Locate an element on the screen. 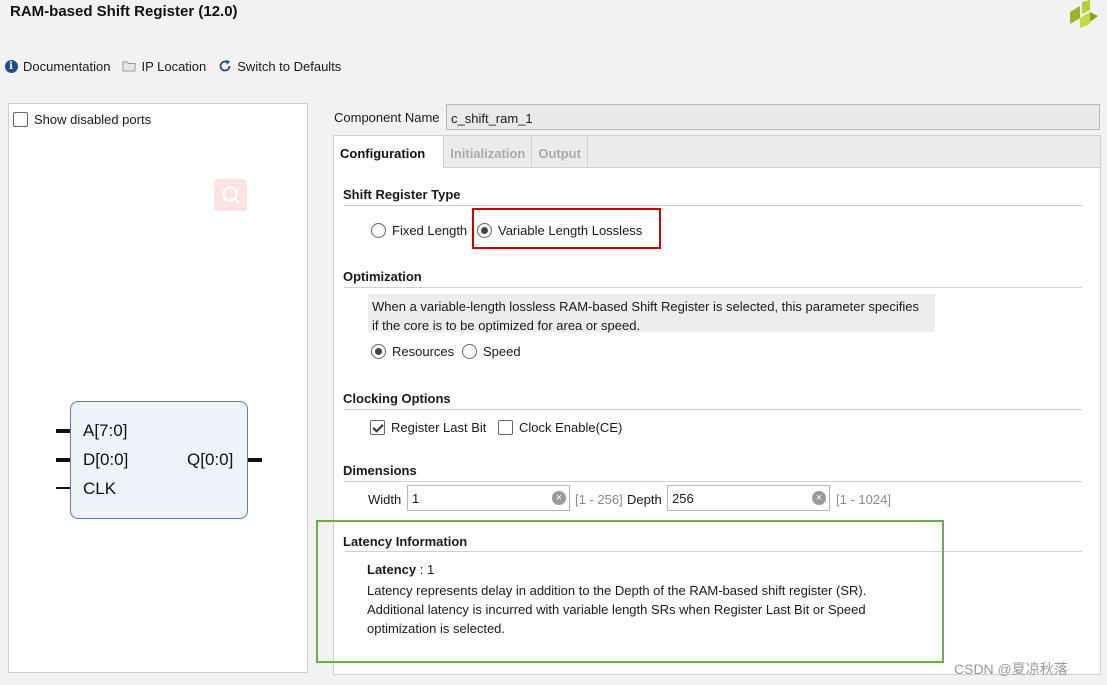  radio-fixed-length: Fixed Length is located at coordinates (419, 230).